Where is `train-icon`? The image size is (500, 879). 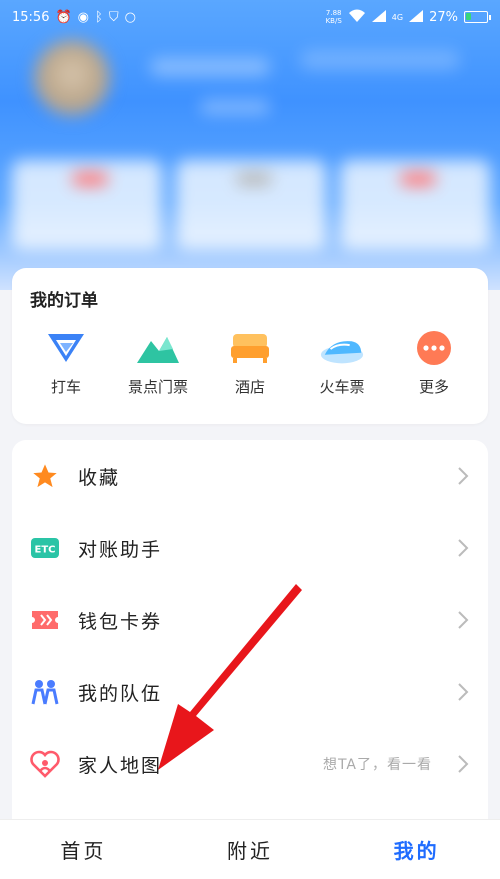
train-icon is located at coordinates (342, 348).